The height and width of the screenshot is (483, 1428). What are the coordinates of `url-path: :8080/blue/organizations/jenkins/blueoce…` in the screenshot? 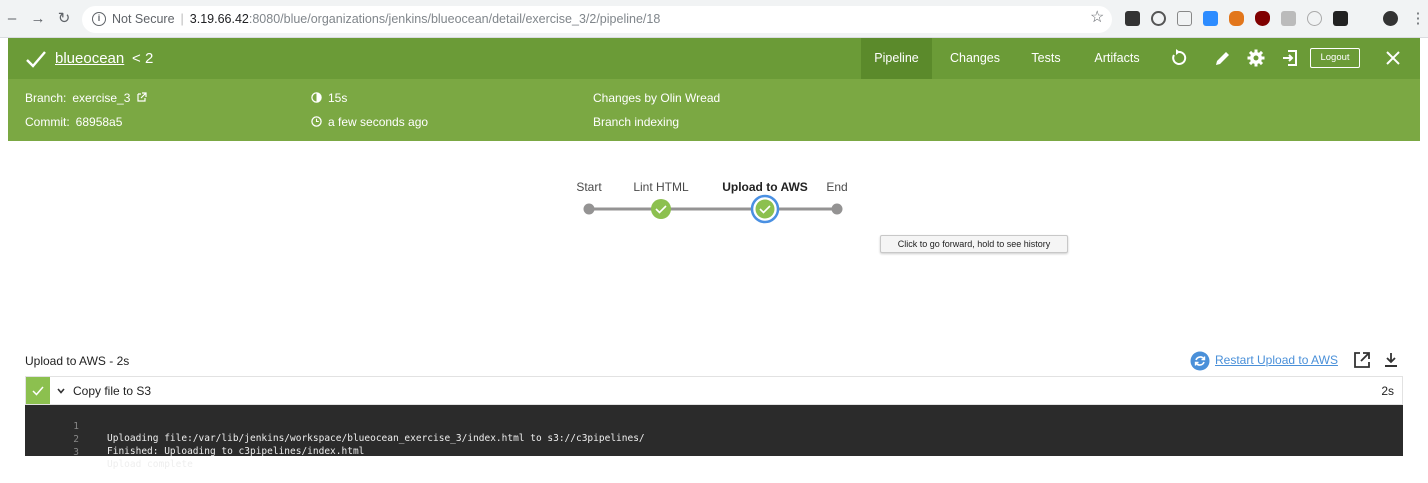 It's located at (454, 19).